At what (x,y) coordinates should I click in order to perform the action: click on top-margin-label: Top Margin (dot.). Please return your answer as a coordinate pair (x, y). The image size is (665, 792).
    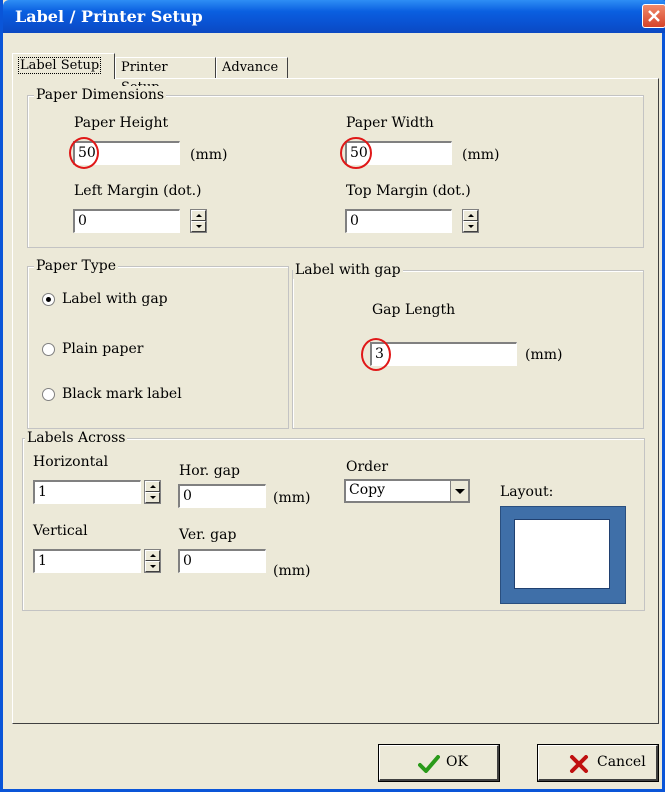
    Looking at the image, I should click on (408, 191).